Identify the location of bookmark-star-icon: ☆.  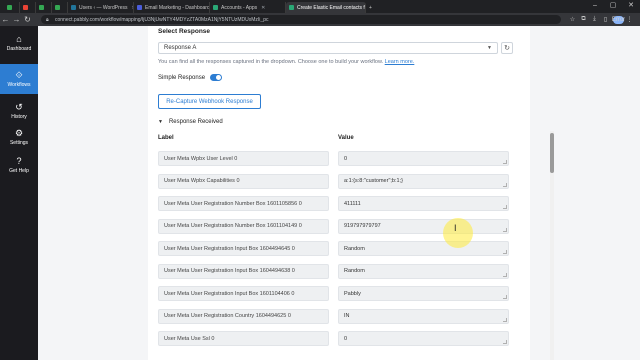
(572, 19).